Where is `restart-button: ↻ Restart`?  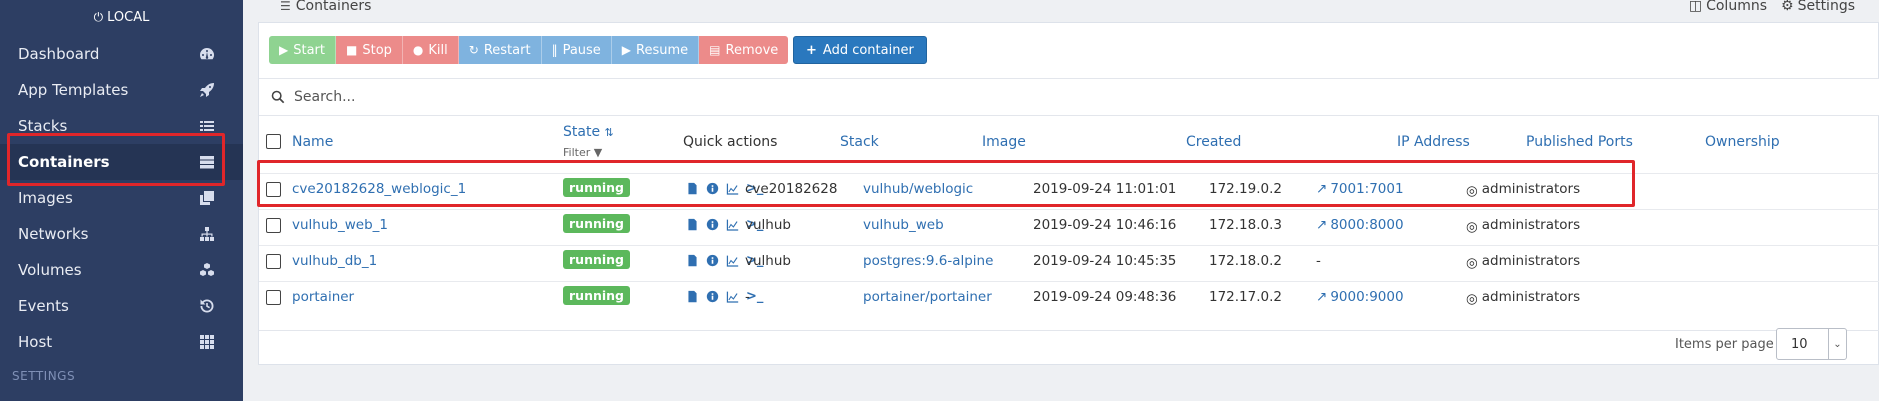
restart-button: ↻ Restart is located at coordinates (500, 50).